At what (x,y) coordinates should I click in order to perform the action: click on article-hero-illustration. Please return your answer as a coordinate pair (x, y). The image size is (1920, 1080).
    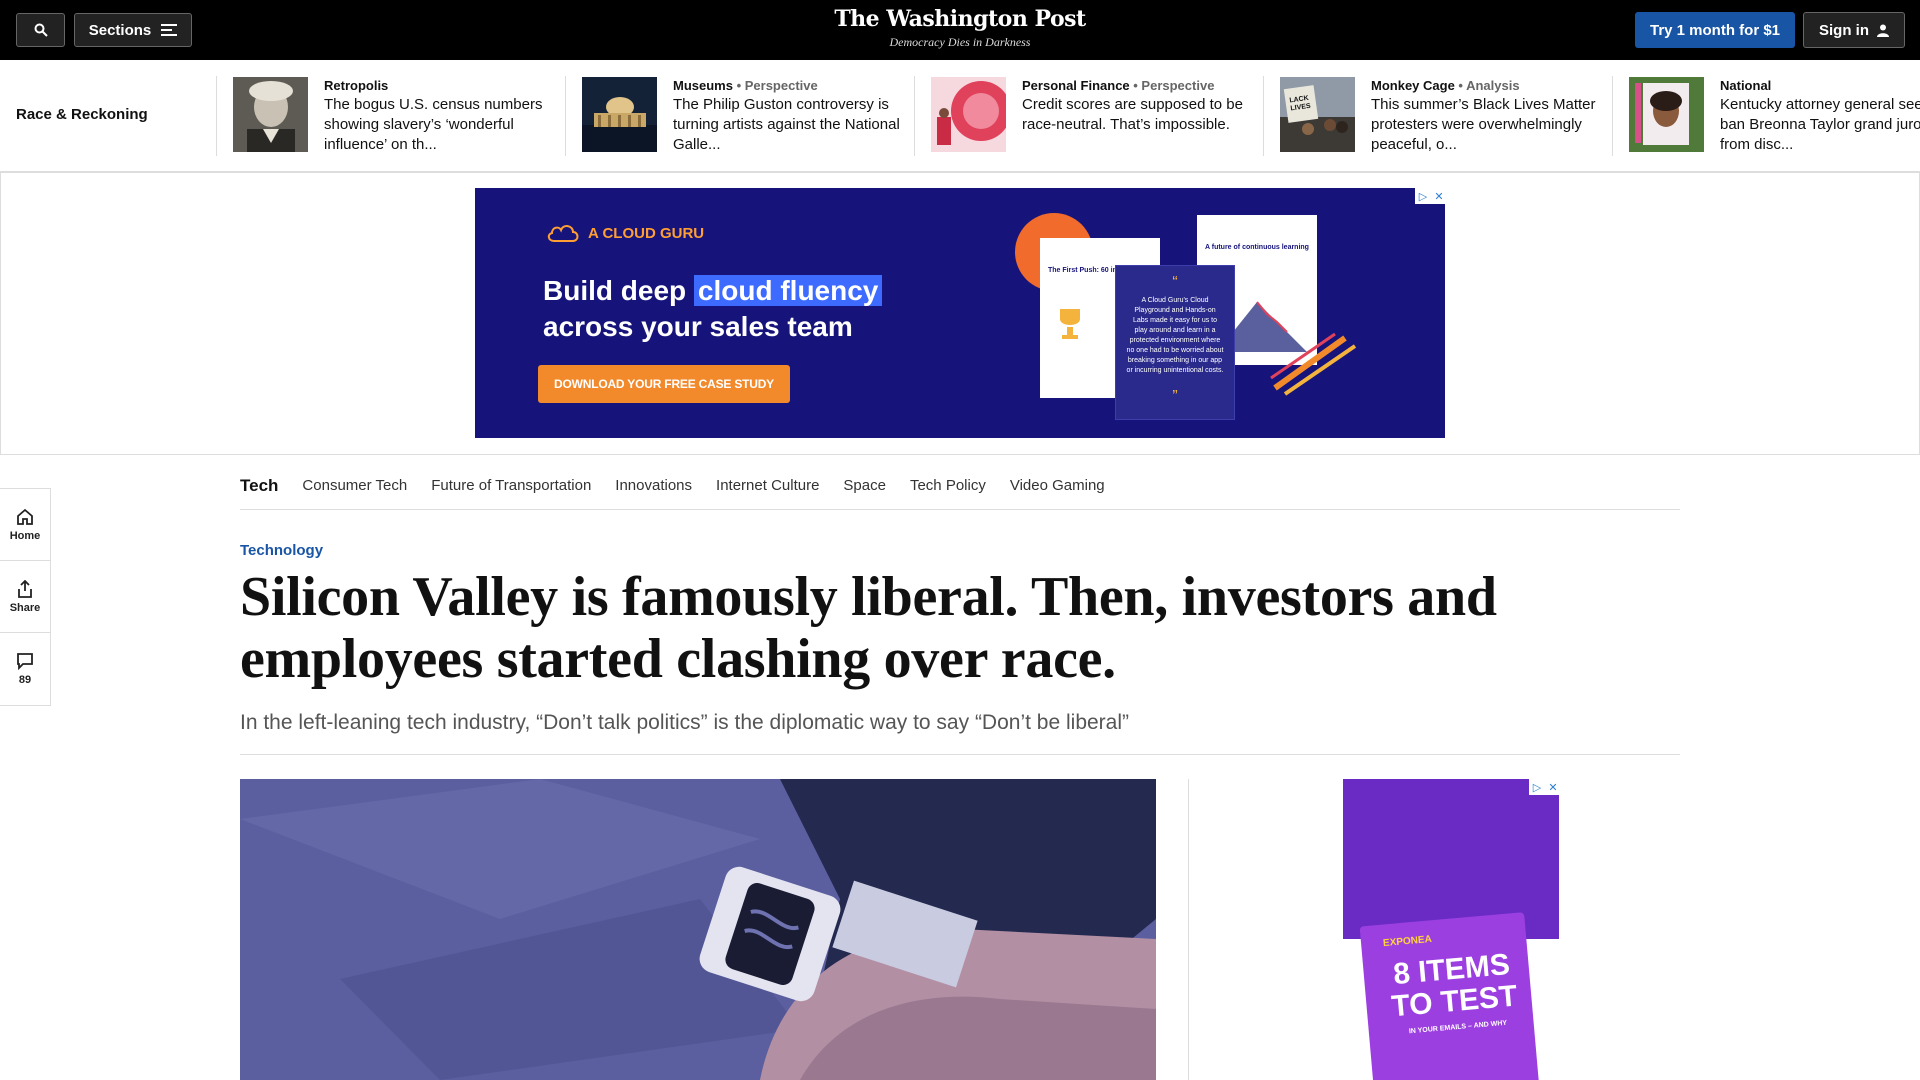
    Looking at the image, I should click on (698, 929).